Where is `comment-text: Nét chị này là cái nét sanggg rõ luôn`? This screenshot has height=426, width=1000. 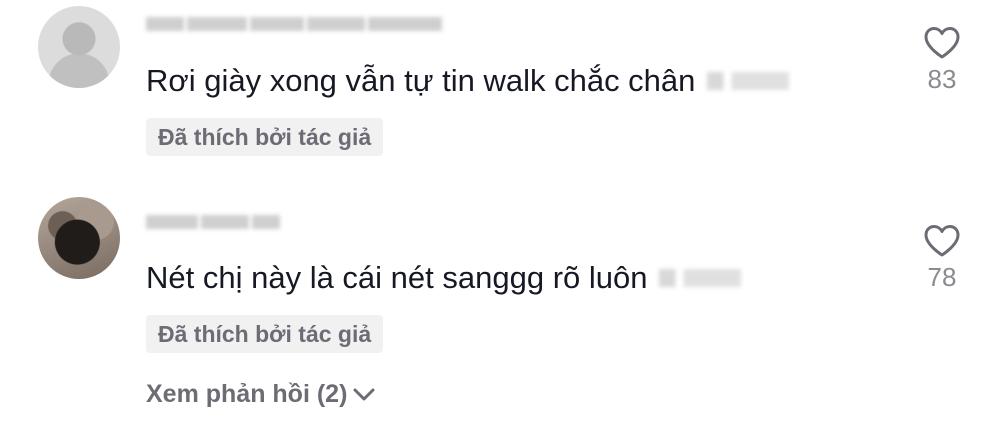 comment-text: Nét chị này là cái nét sanggg rõ luôn is located at coordinates (444, 278).